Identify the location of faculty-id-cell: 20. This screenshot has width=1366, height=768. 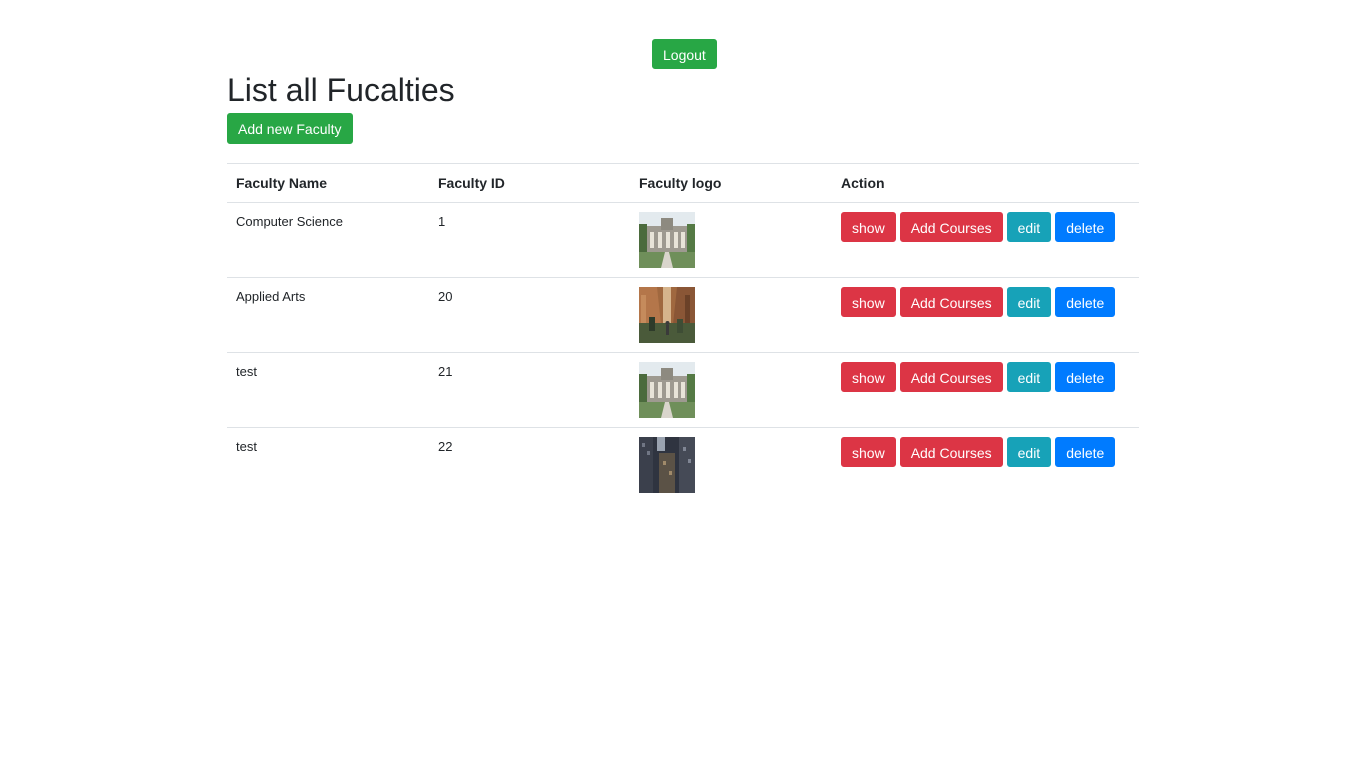
(529, 315).